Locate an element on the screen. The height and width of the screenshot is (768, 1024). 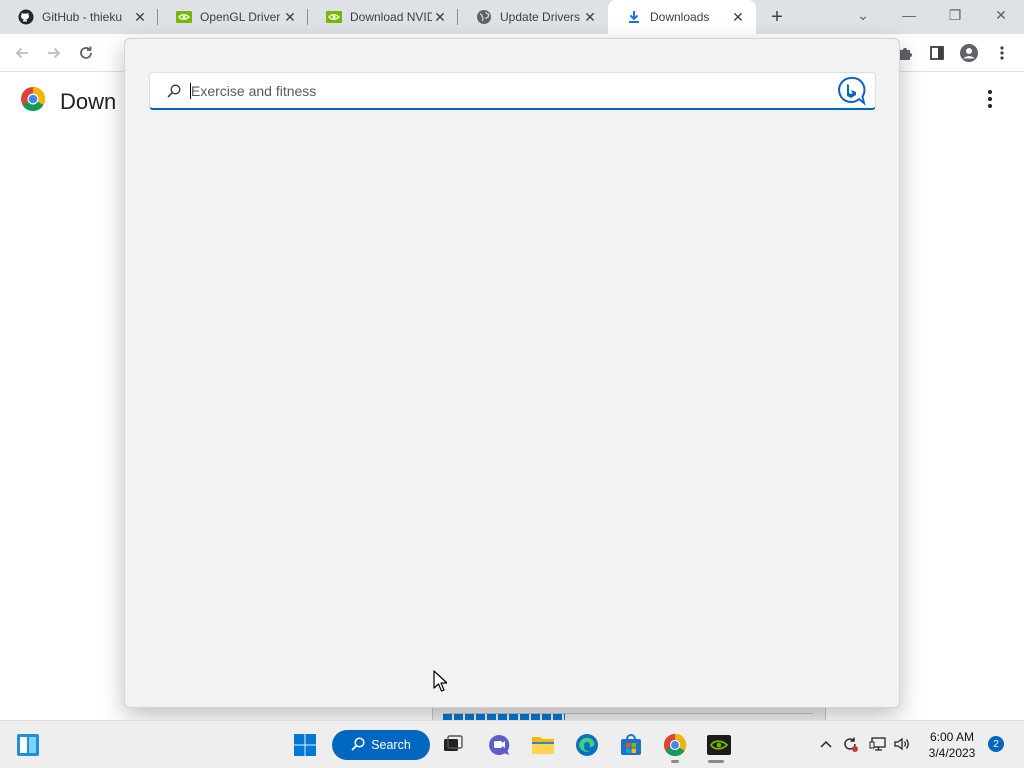
clock-time: 6:00 AM is located at coordinates (952, 737).